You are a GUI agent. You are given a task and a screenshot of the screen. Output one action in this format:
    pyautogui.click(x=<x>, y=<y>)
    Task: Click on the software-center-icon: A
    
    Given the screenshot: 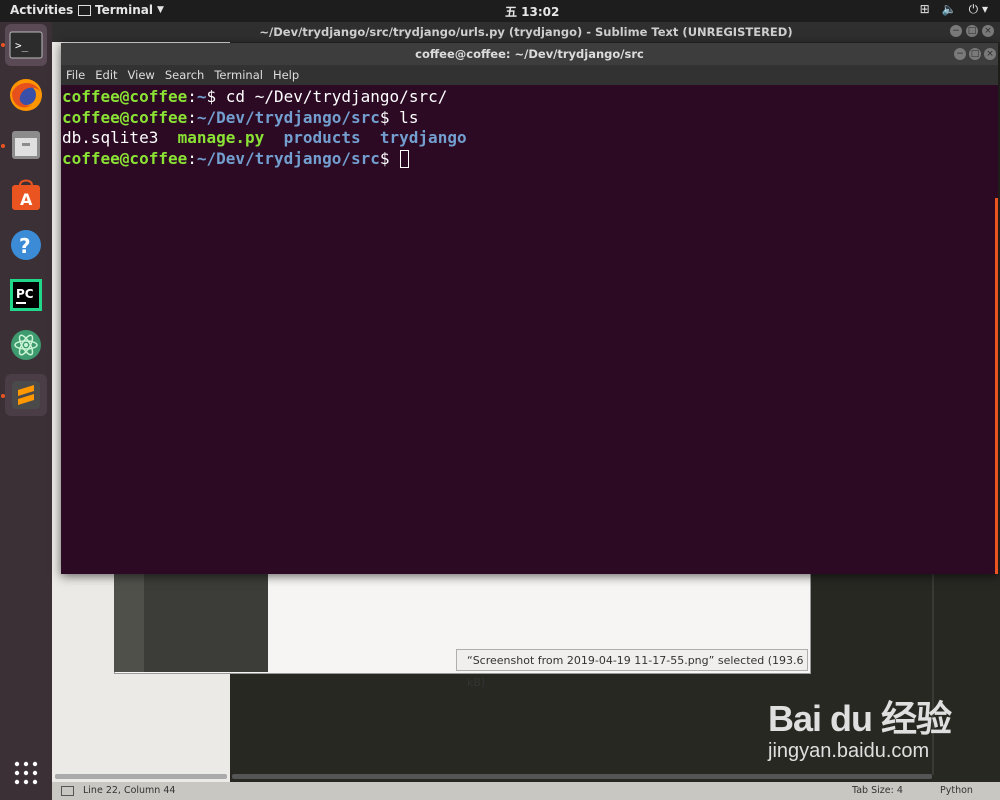 What is the action you would take?
    pyautogui.click(x=26, y=195)
    